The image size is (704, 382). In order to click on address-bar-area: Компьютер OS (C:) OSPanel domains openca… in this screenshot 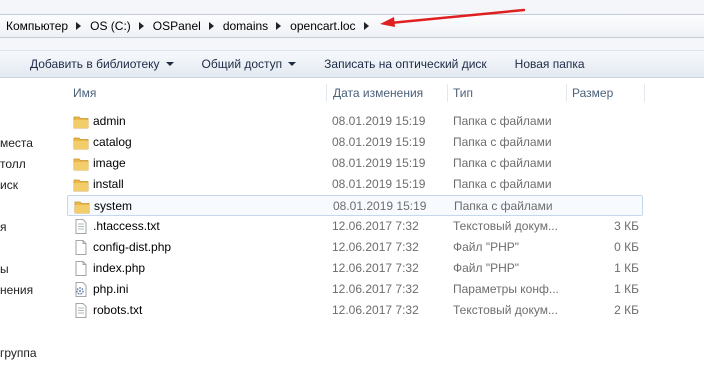, I will do `click(352, 25)`.